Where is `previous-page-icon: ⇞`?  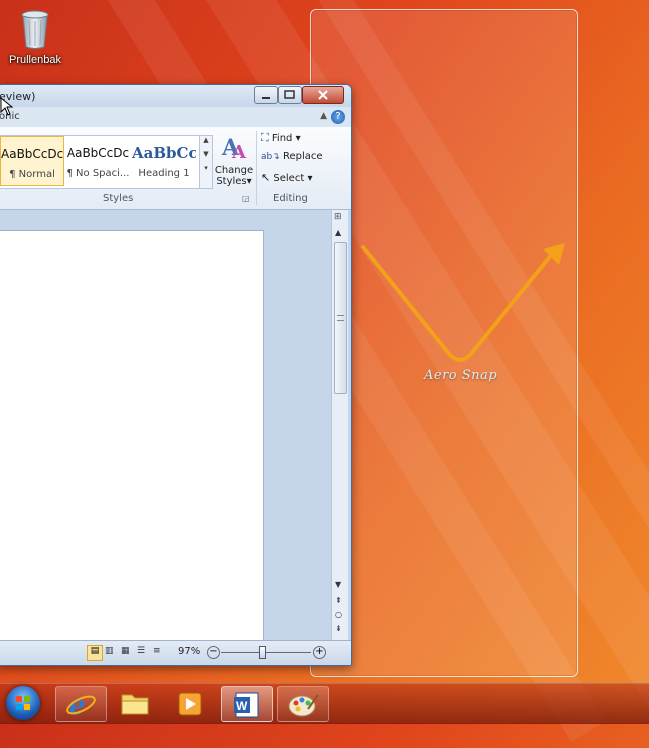 previous-page-icon: ⇞ is located at coordinates (338, 600).